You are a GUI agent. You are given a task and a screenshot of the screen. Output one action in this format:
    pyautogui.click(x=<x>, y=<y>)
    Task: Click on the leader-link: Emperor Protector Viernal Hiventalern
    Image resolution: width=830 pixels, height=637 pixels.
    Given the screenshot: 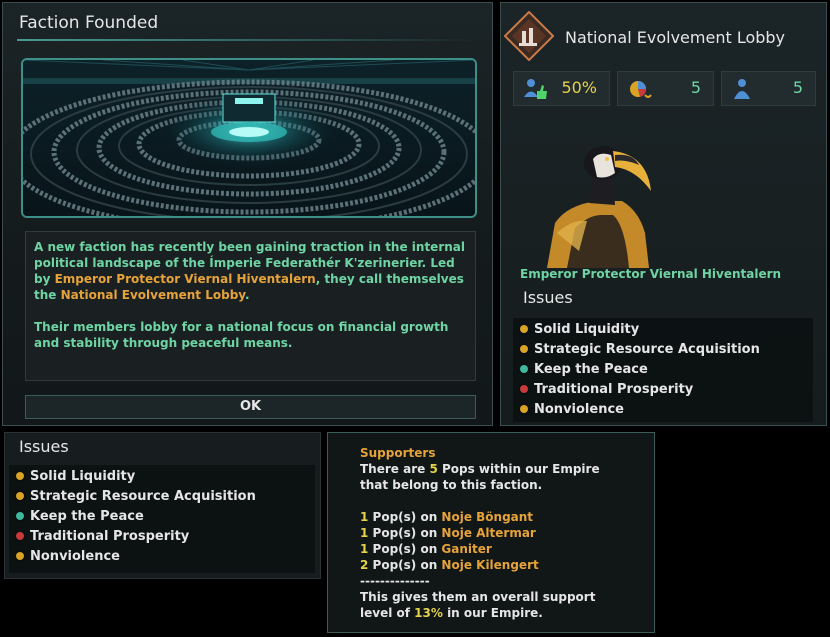 What is the action you would take?
    pyautogui.click(x=185, y=279)
    